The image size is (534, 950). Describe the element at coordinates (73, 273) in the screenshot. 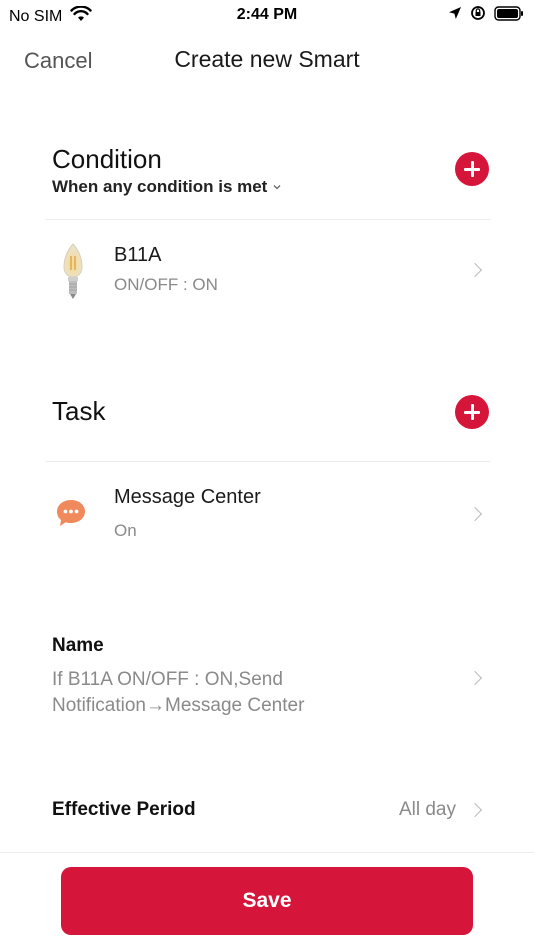

I see `bulb-icon` at that location.